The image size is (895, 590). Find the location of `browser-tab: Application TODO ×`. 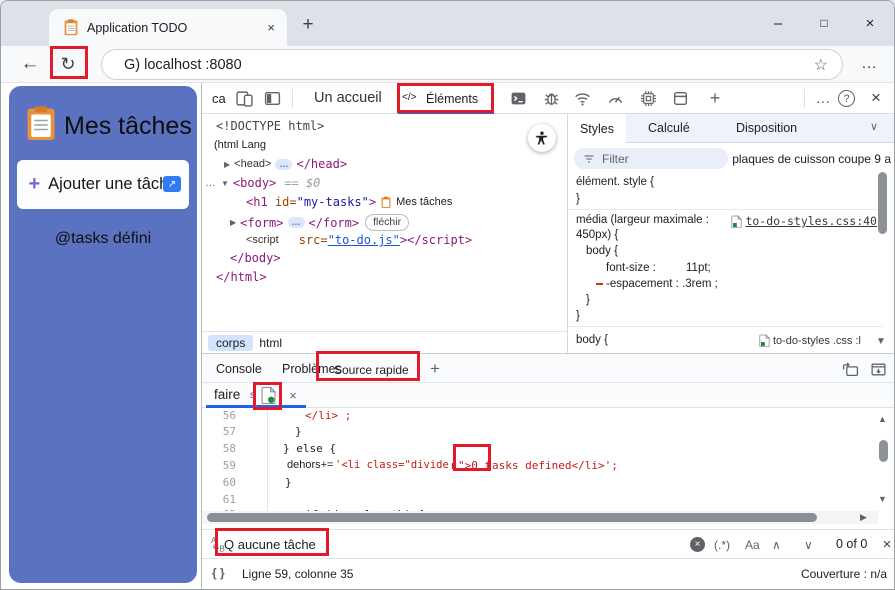

browser-tab: Application TODO × is located at coordinates (168, 27).